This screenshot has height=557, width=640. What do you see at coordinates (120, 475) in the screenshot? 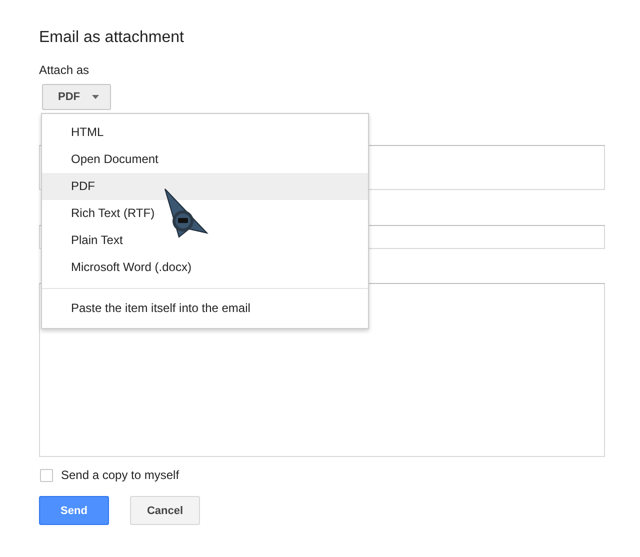
I see `checkbox-label: Send a copy to myself` at bounding box center [120, 475].